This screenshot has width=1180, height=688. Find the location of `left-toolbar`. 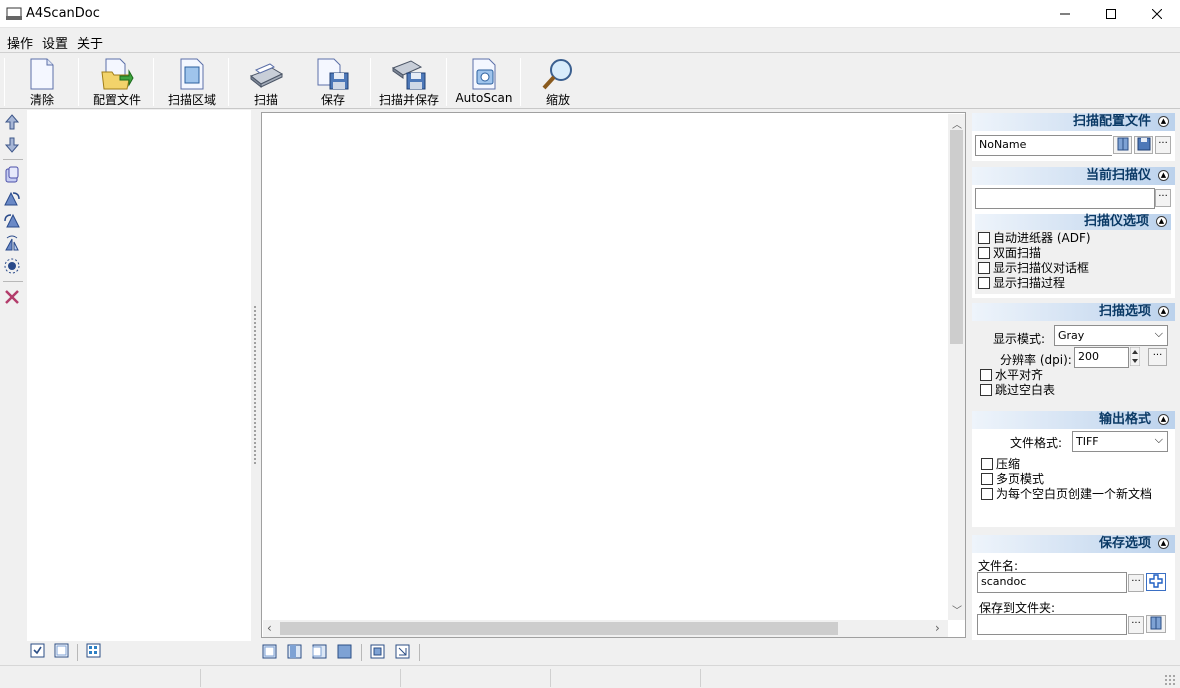

left-toolbar is located at coordinates (13, 375).